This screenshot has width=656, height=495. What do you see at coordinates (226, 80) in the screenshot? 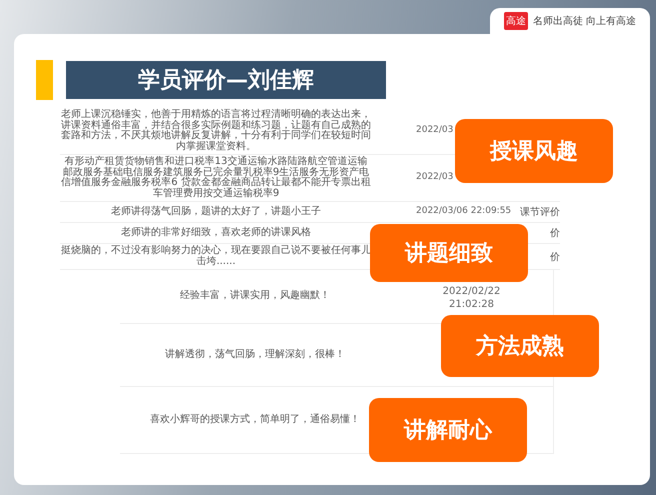
I see `page-title: 学员评价—刘佳辉` at bounding box center [226, 80].